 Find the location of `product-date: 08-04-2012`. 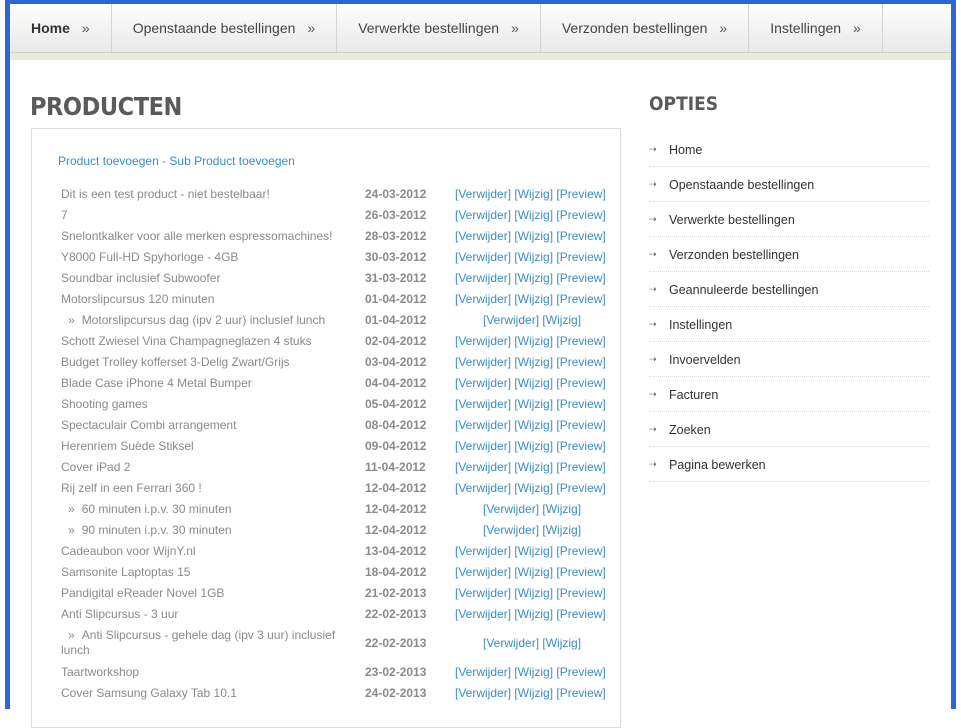

product-date: 08-04-2012 is located at coordinates (396, 425).